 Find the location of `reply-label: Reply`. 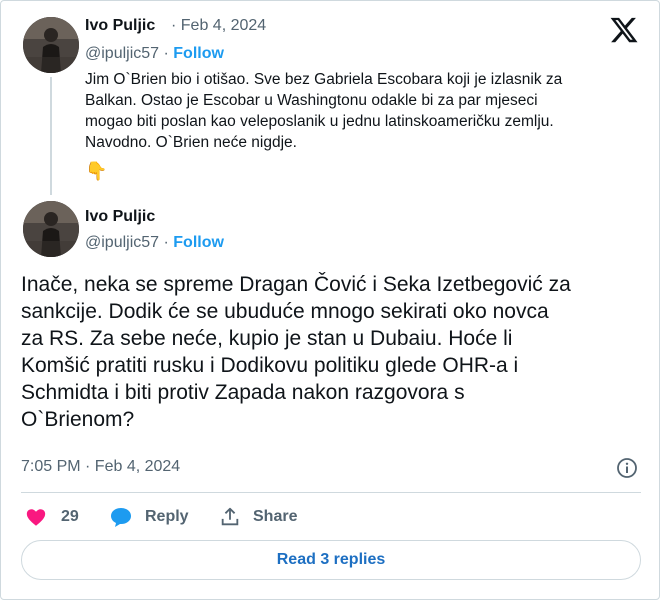

reply-label: Reply is located at coordinates (167, 516).